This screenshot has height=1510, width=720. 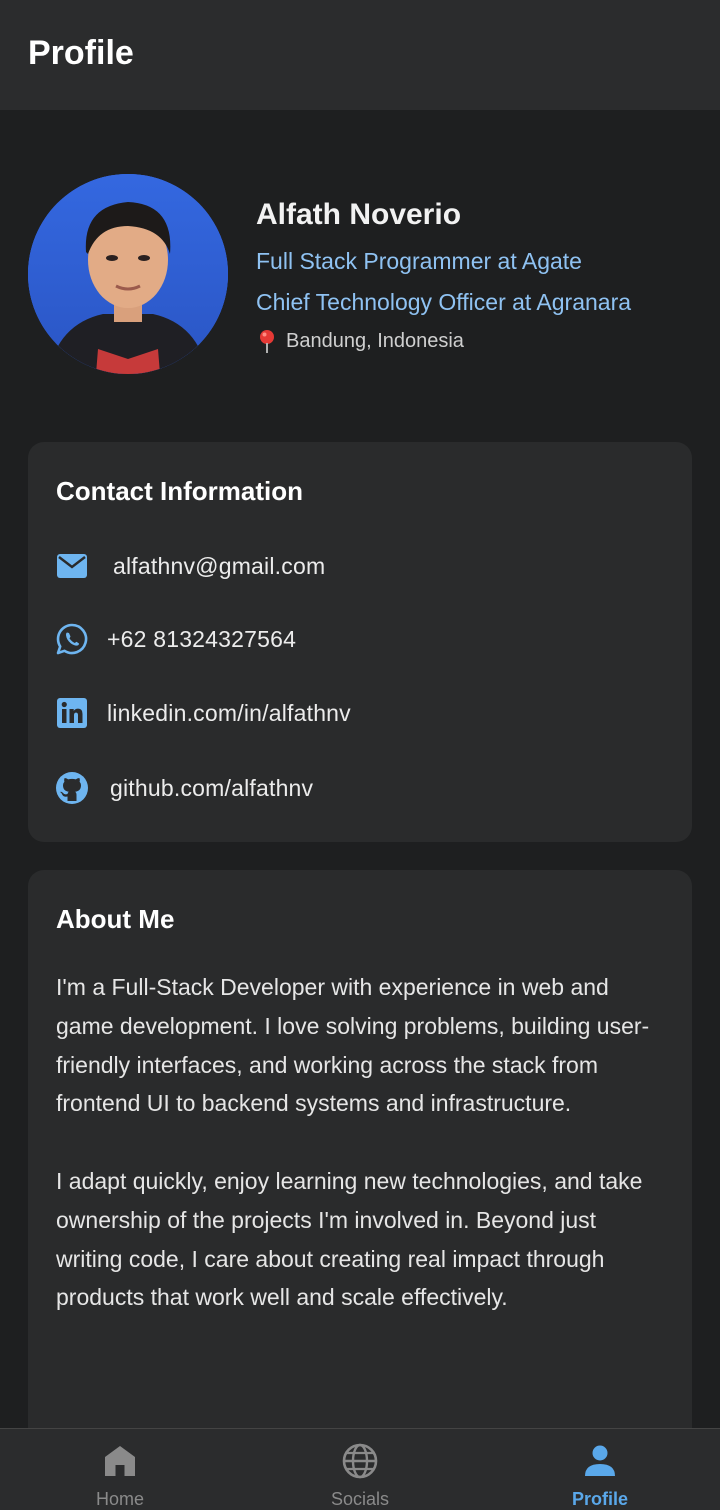 What do you see at coordinates (81, 53) in the screenshot?
I see `page-title: Profile` at bounding box center [81, 53].